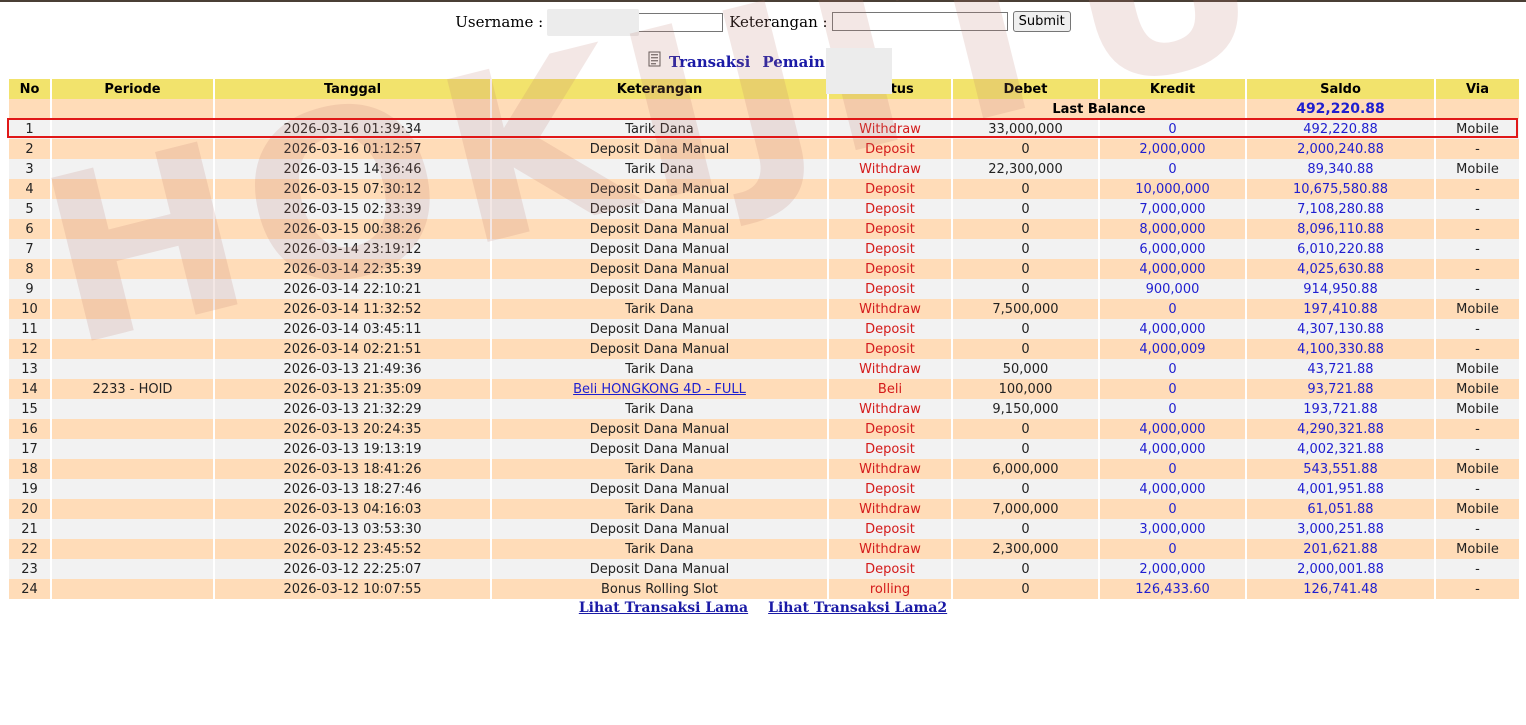 This screenshot has height=725, width=1526. Describe the element at coordinates (1340, 329) in the screenshot. I see `cell-saldo: 4,307,130.88` at that location.